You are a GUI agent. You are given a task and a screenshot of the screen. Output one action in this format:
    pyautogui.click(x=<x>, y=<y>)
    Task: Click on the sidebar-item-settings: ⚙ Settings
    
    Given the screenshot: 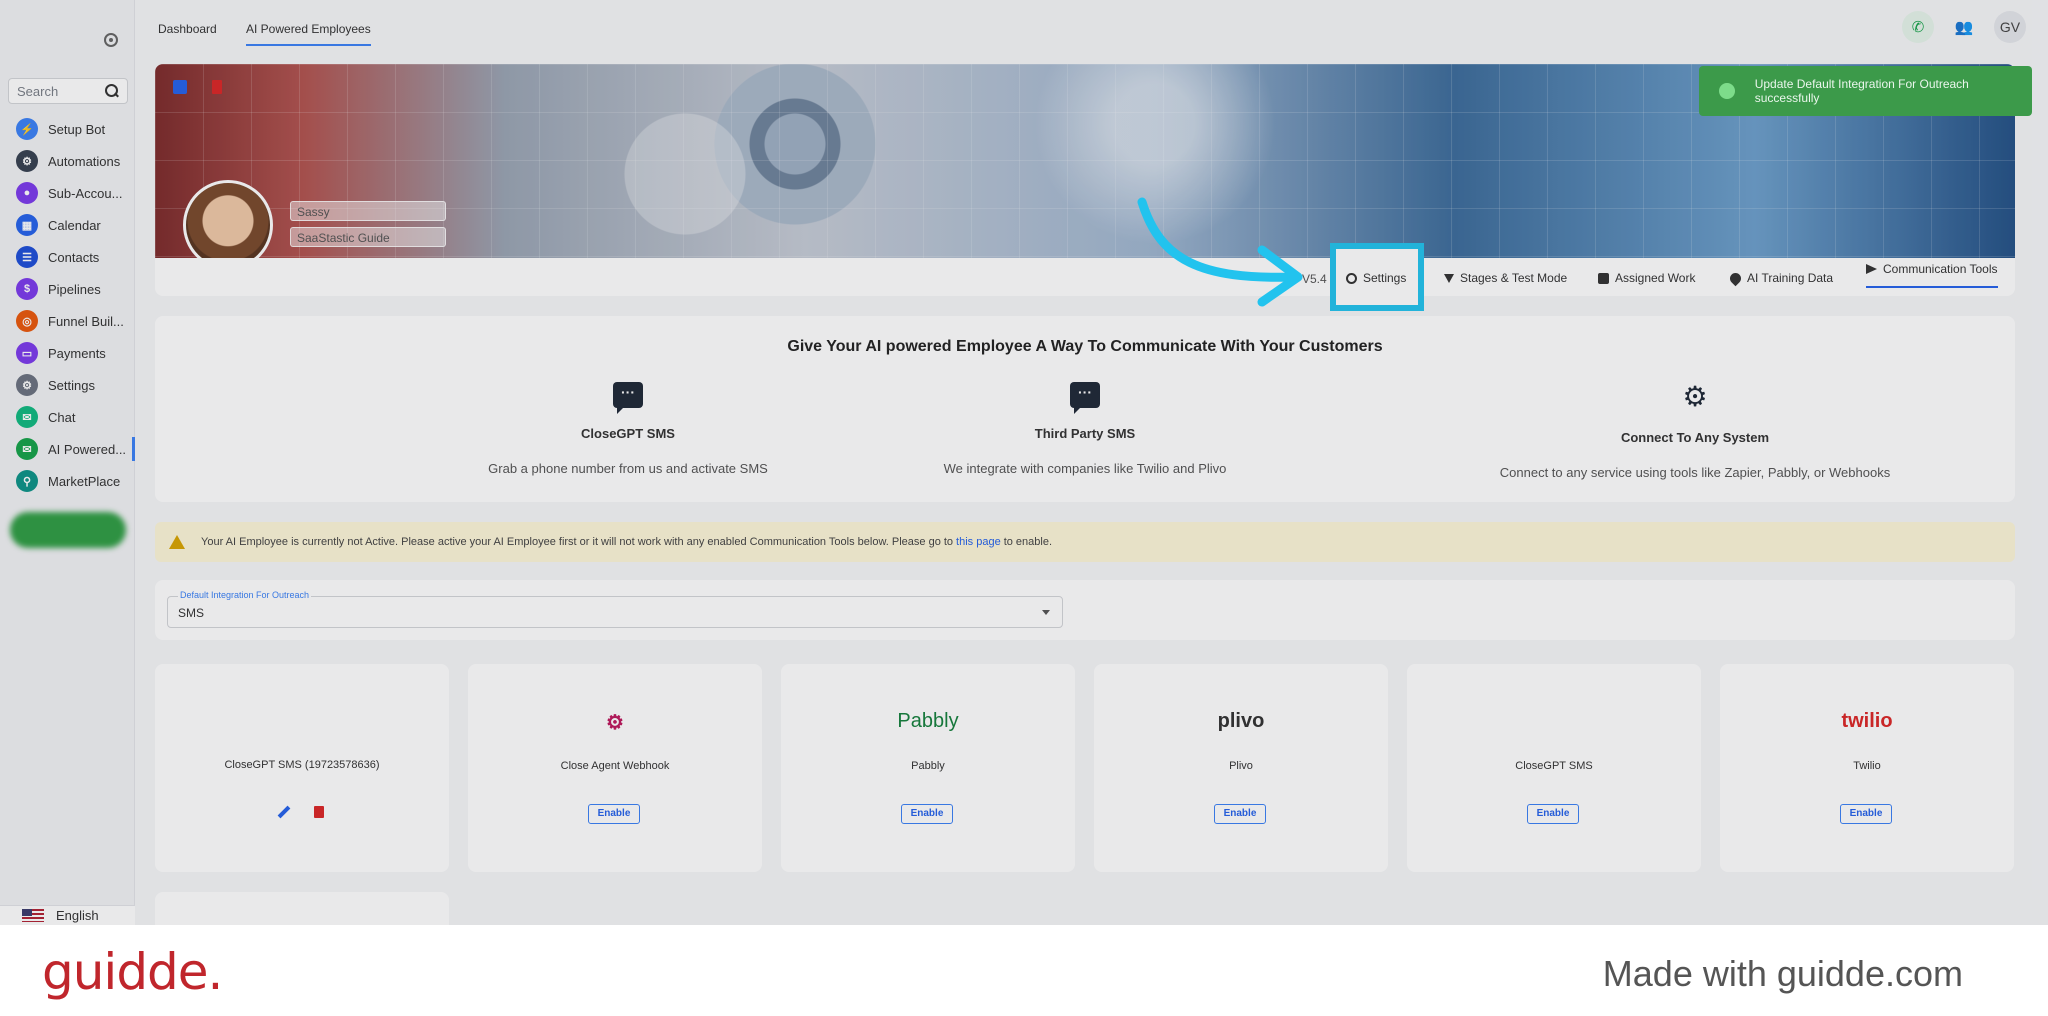 What is the action you would take?
    pyautogui.click(x=67, y=385)
    